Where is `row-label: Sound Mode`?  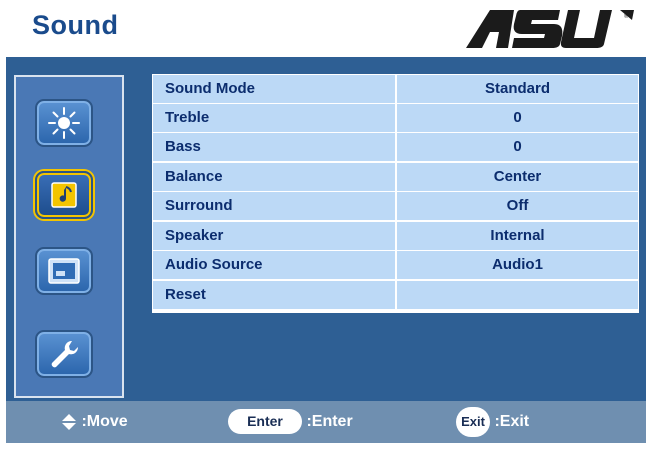
row-label: Sound Mode is located at coordinates (274, 89).